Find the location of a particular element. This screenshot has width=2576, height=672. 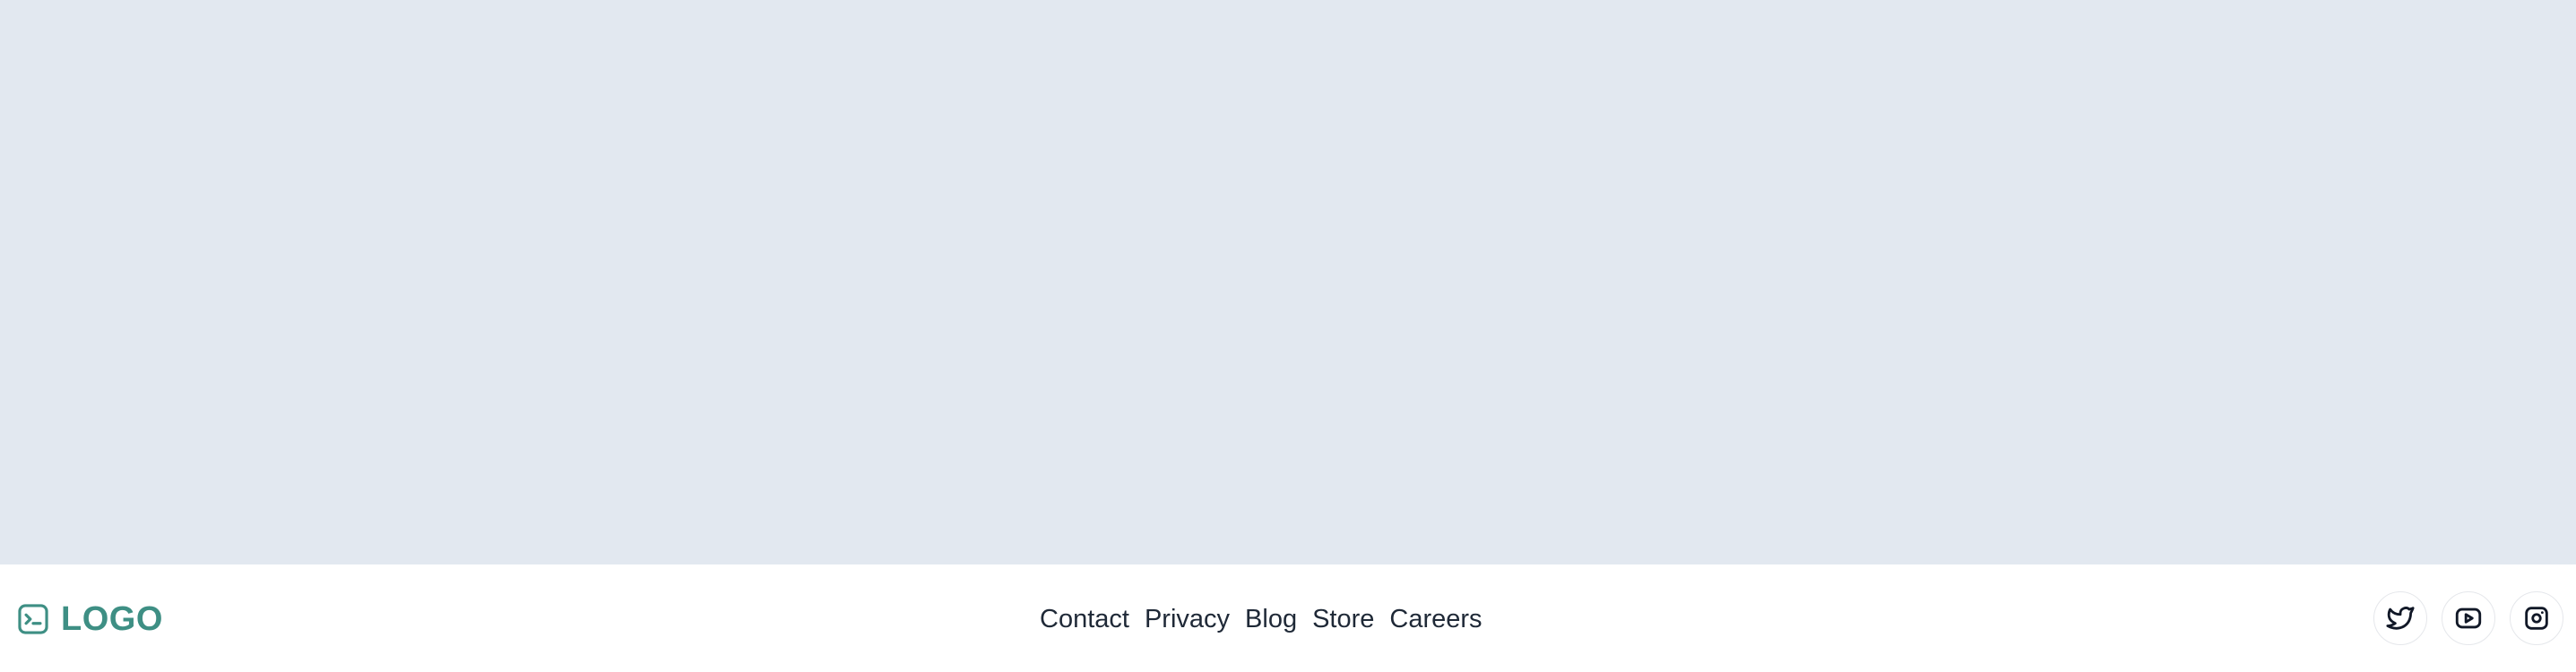

youtube-icon is located at coordinates (2468, 618).